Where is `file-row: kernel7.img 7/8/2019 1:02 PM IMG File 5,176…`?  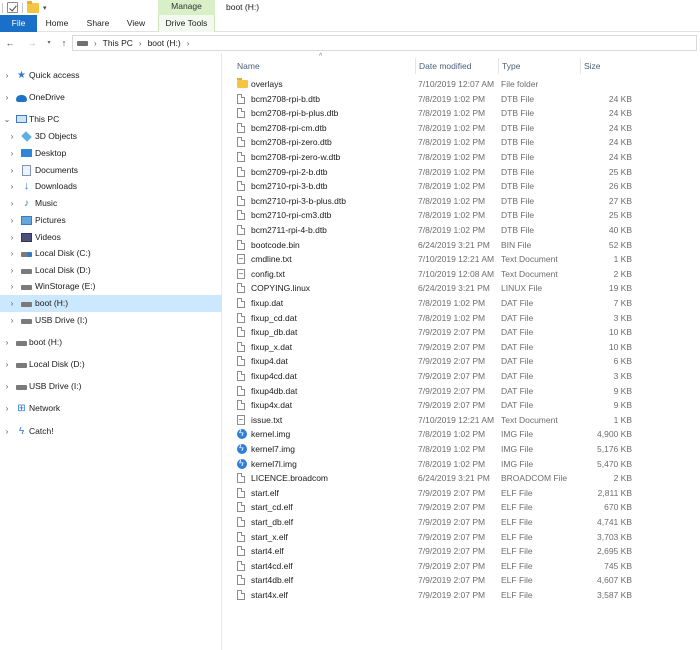 file-row: kernel7.img 7/8/2019 1:02 PM IMG File 5,176… is located at coordinates (435, 449).